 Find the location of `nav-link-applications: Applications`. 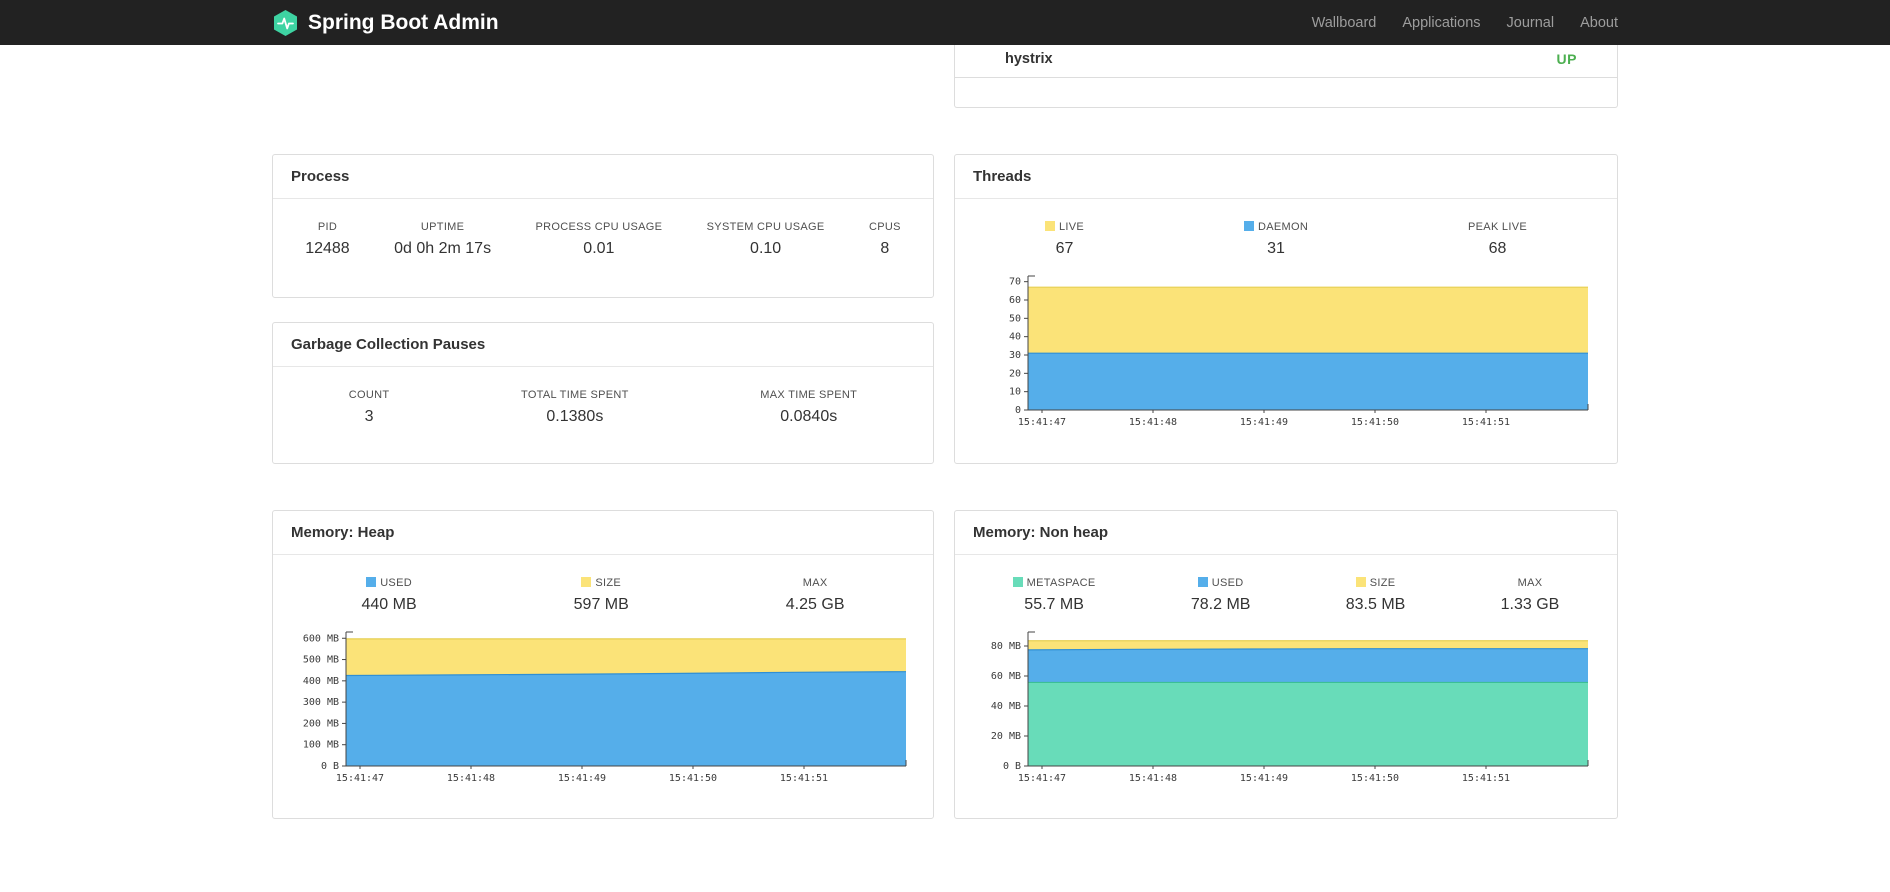

nav-link-applications: Applications is located at coordinates (1441, 23).